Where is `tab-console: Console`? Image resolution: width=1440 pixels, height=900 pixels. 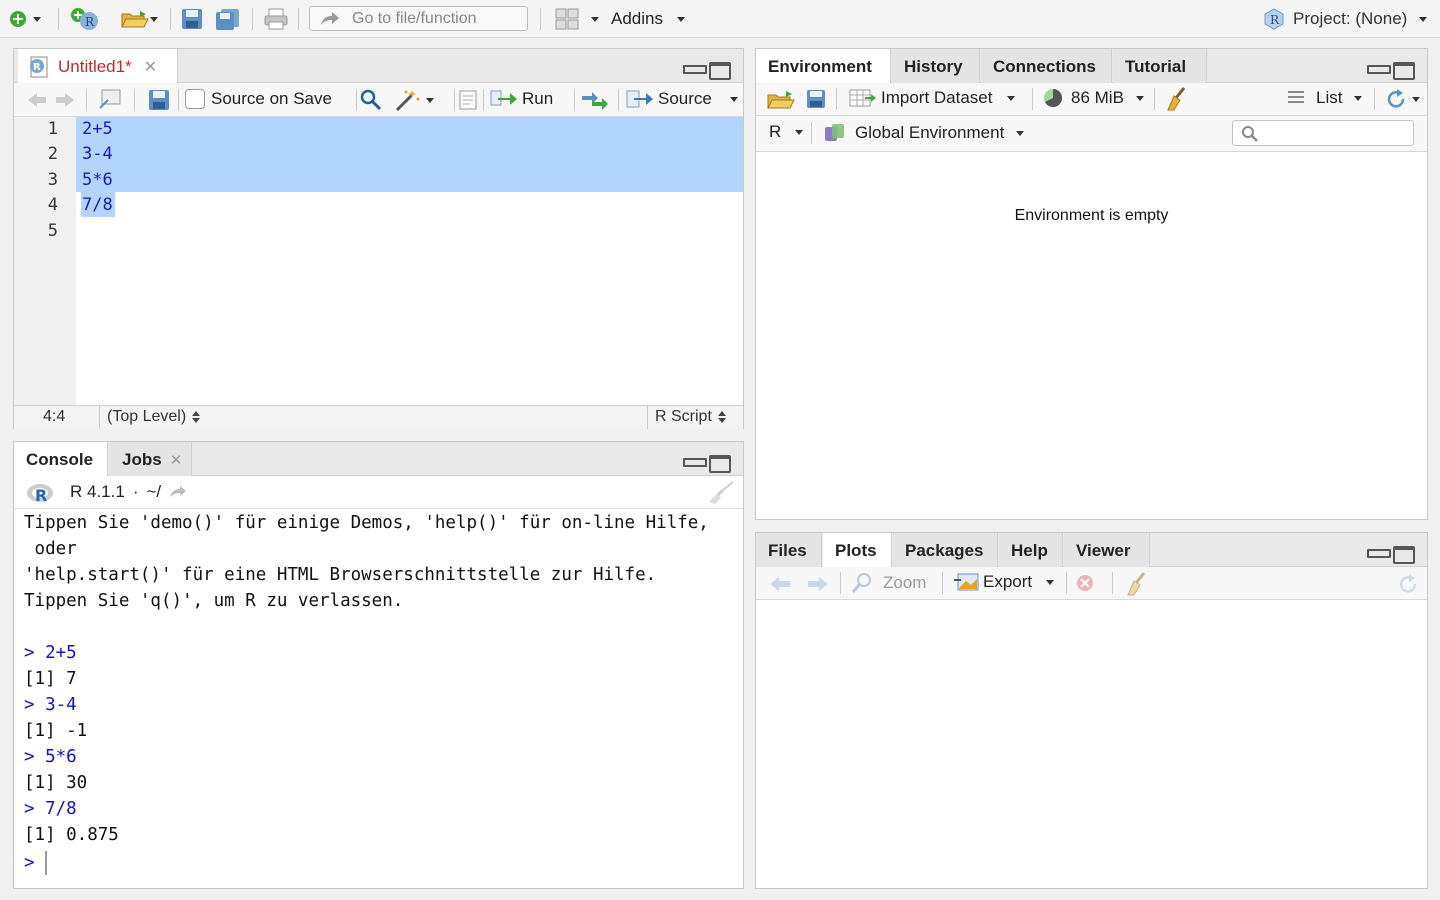
tab-console: Console is located at coordinates (61, 459).